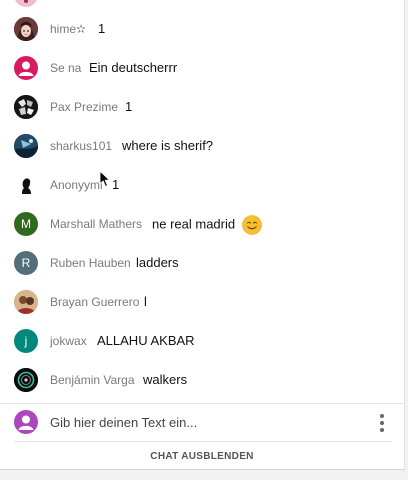  I want to click on message-text: walkers, so click(165, 379).